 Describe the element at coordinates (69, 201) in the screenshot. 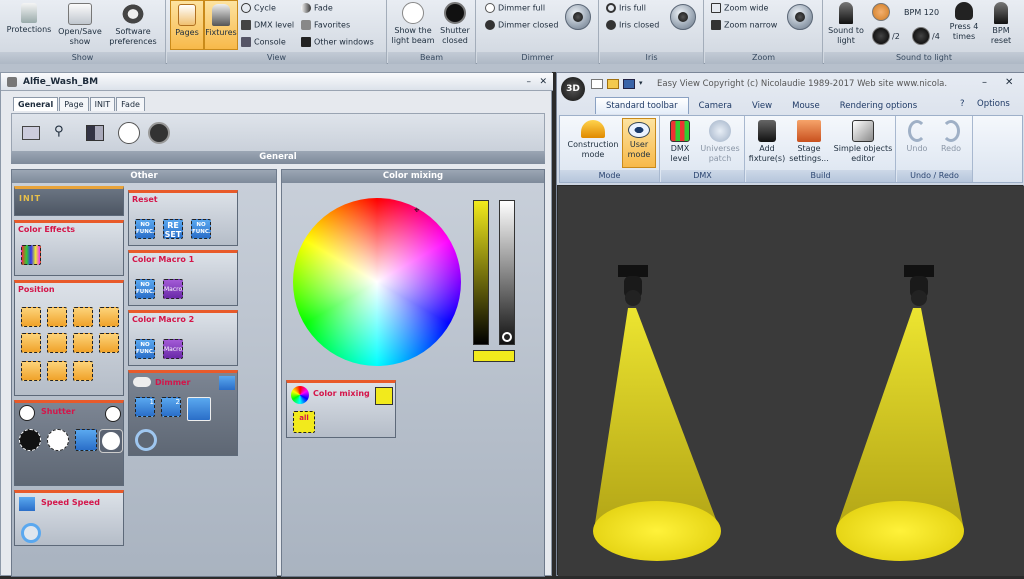

I see `init-section: INIT` at that location.